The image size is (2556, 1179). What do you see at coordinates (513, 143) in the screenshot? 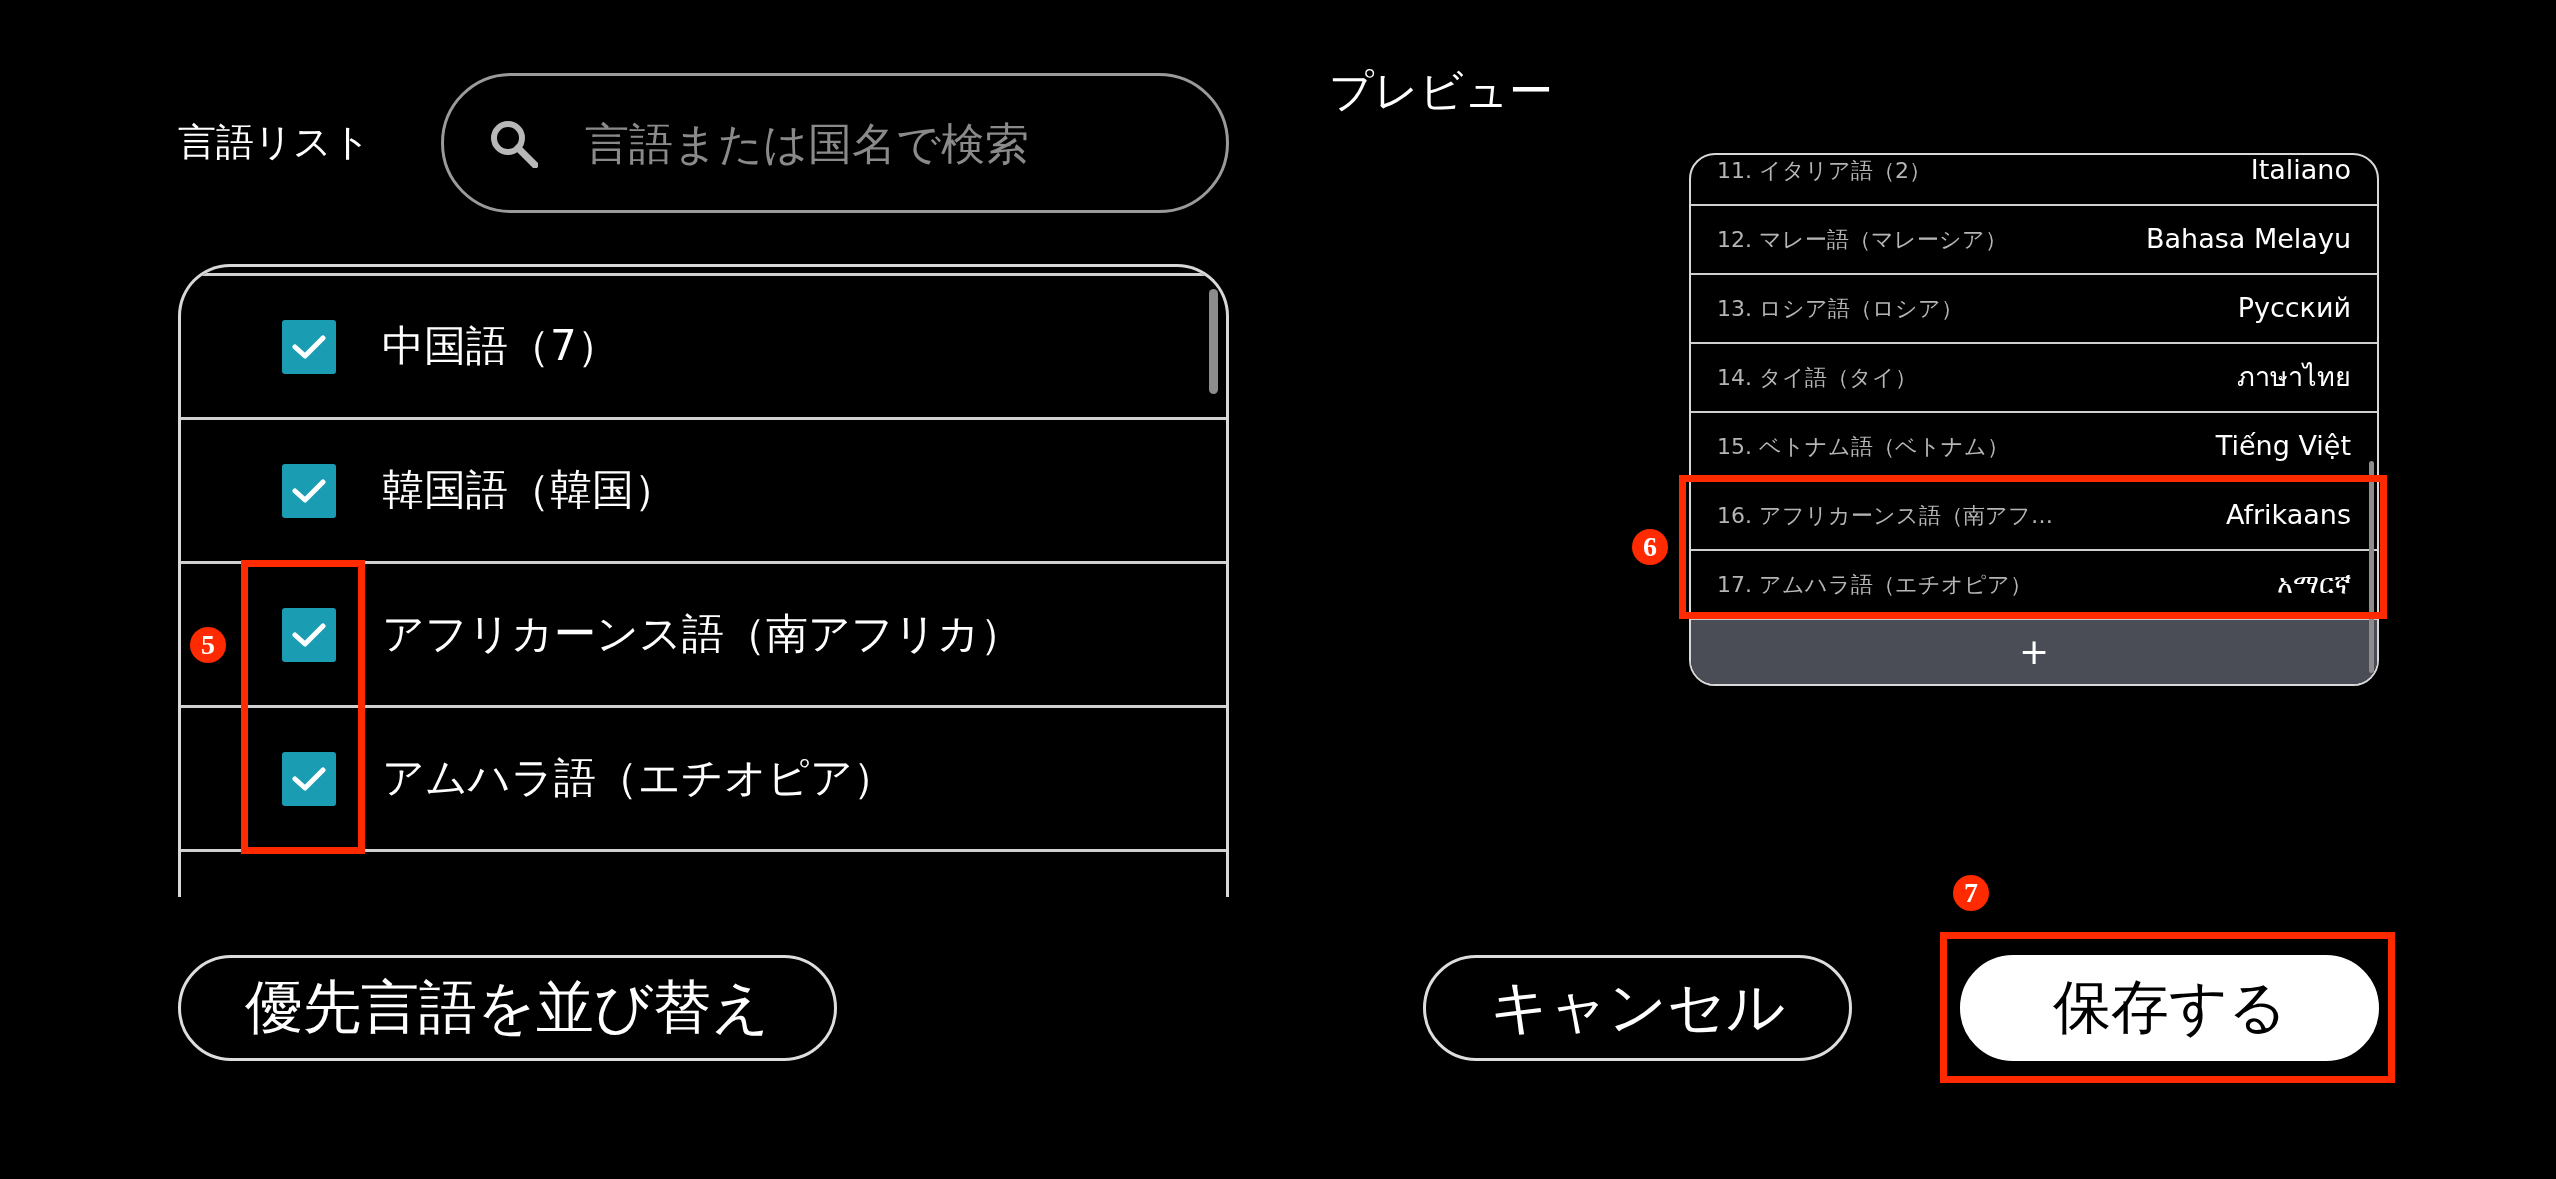
I see `search-icon` at bounding box center [513, 143].